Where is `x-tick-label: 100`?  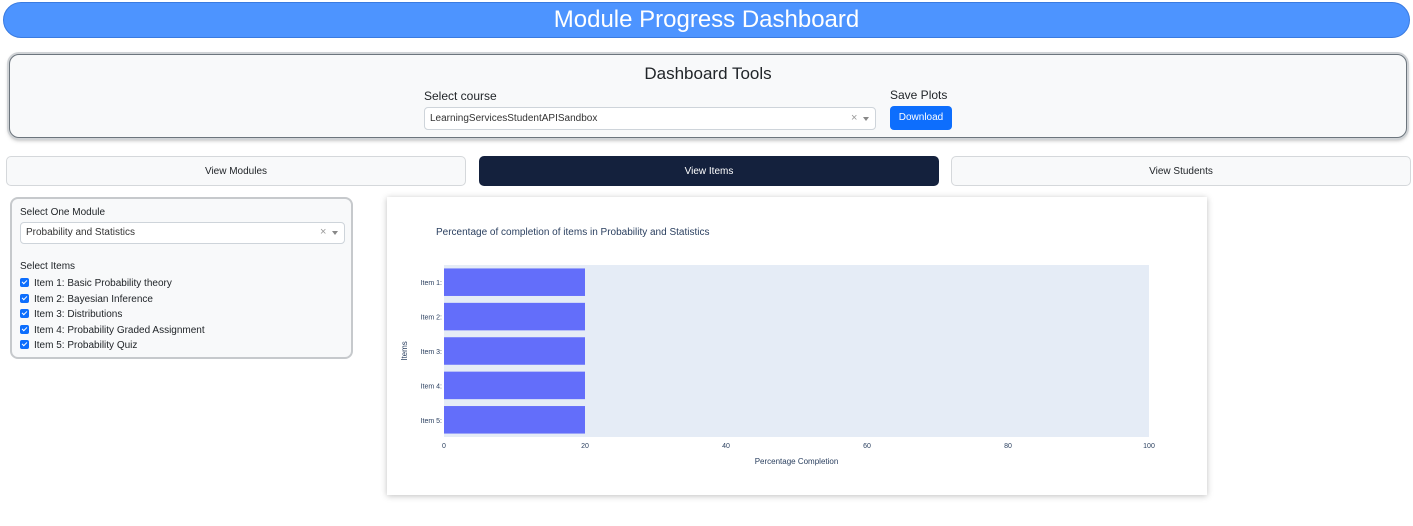 x-tick-label: 100 is located at coordinates (1149, 446).